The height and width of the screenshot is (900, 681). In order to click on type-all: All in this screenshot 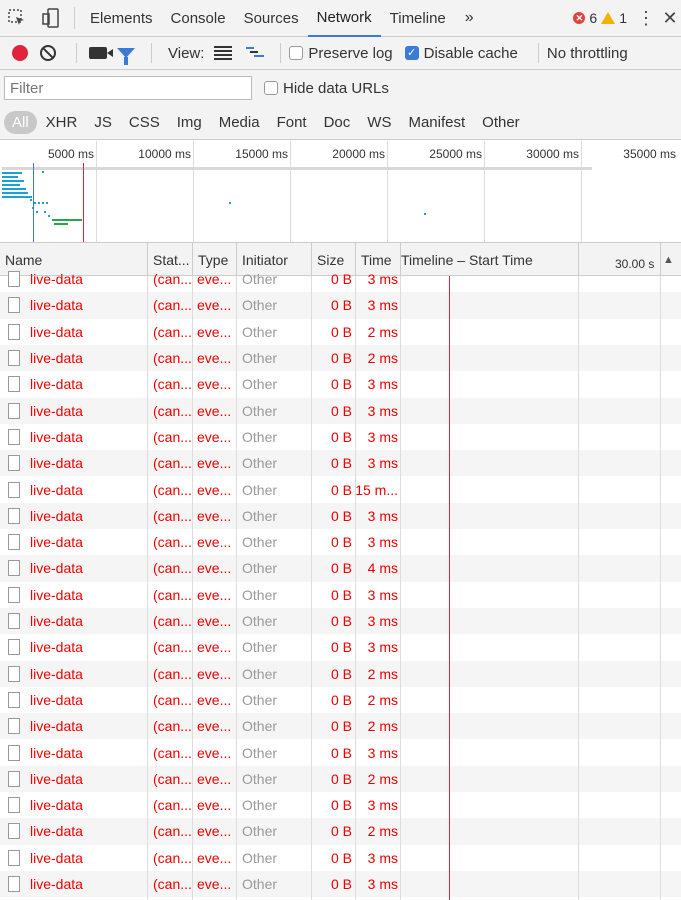, I will do `click(20, 122)`.